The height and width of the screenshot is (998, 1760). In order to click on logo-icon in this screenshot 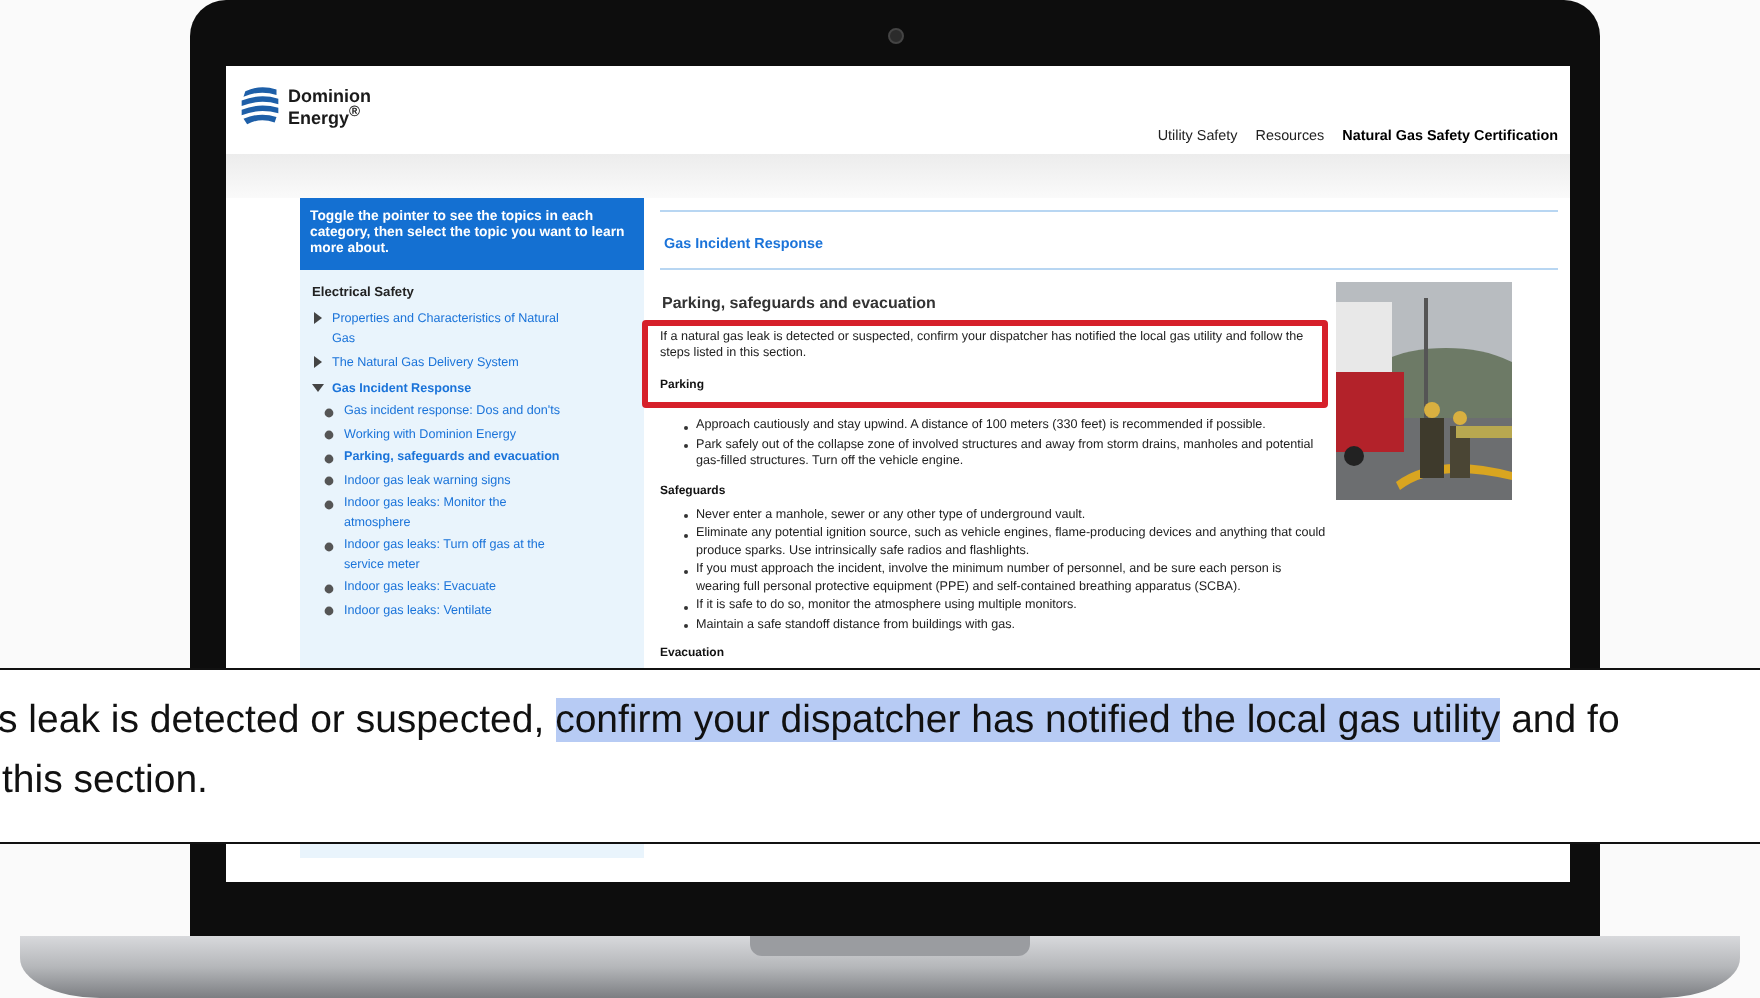, I will do `click(260, 106)`.